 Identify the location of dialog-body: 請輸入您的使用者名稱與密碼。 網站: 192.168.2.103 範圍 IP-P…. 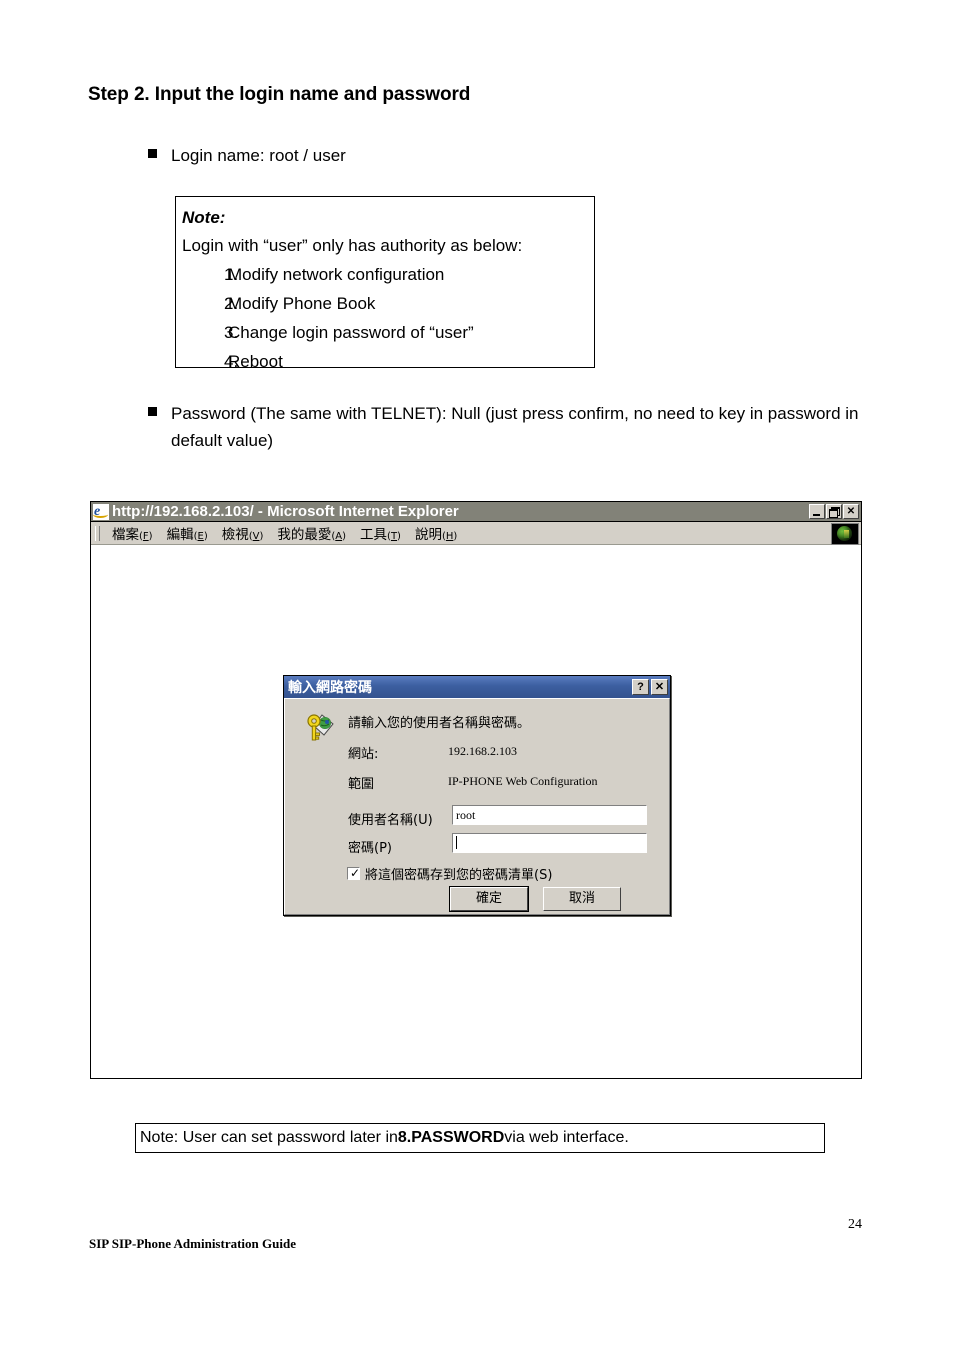
(477, 806).